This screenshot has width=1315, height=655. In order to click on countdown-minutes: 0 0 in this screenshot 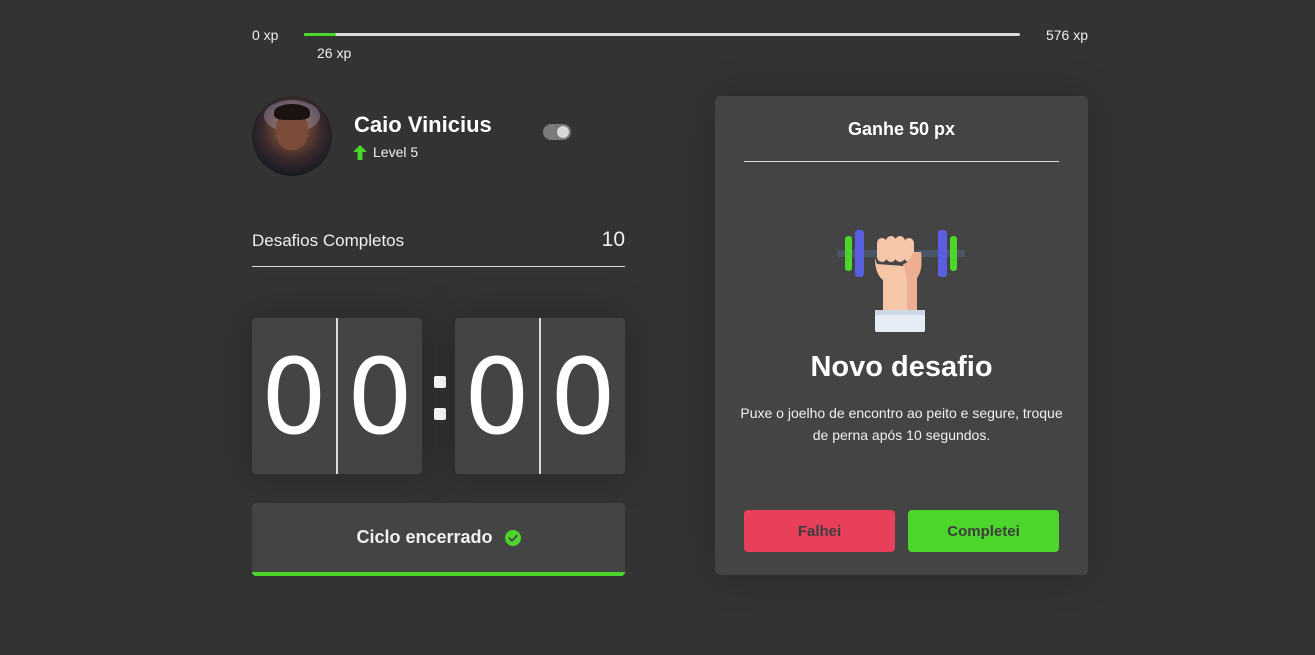, I will do `click(337, 396)`.